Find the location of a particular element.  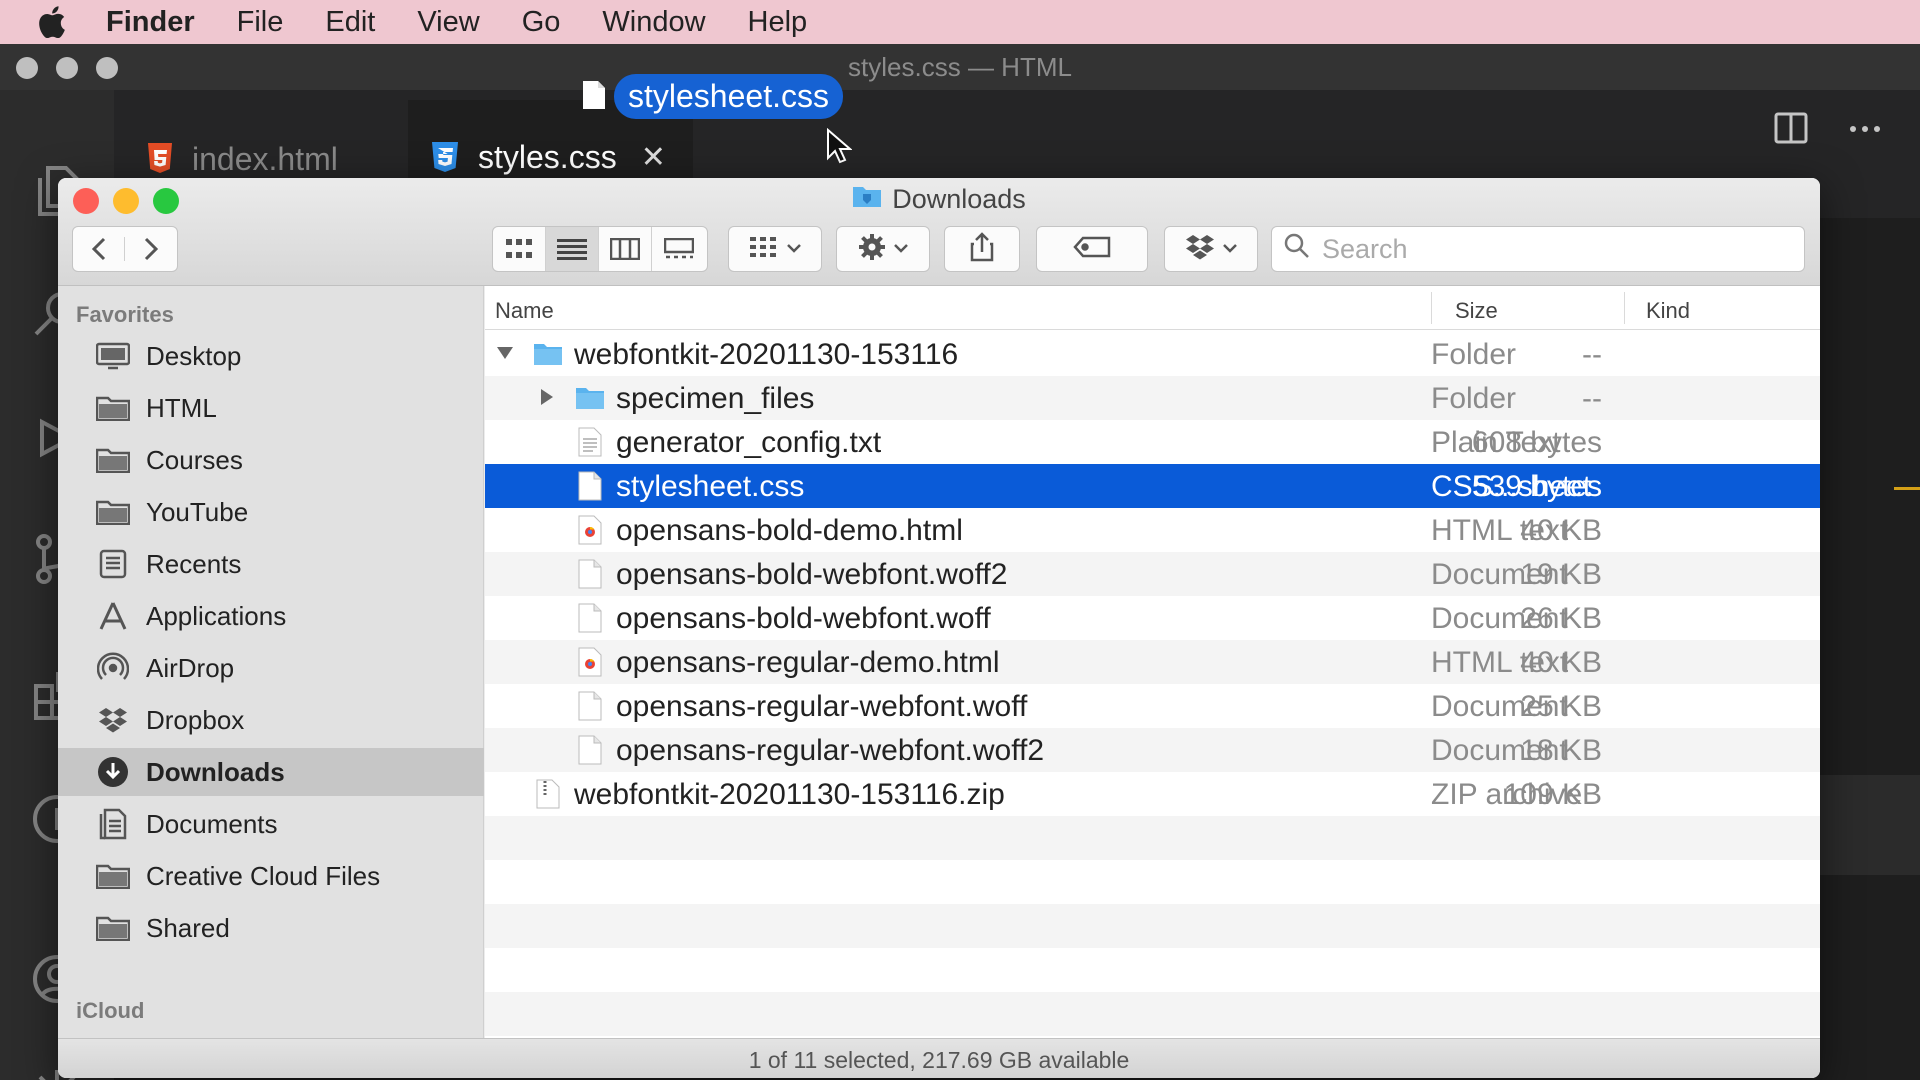

icon-view-button is located at coordinates (519, 249).